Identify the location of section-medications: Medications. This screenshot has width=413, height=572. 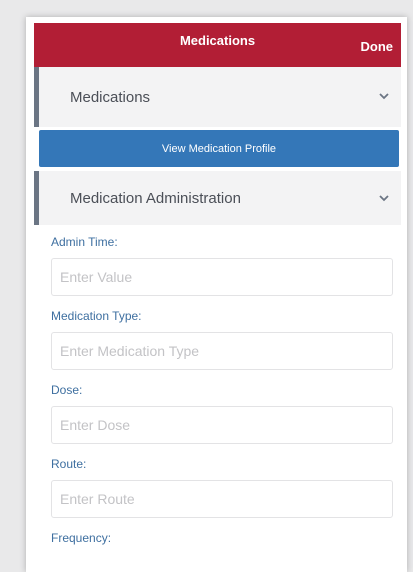
(217, 97).